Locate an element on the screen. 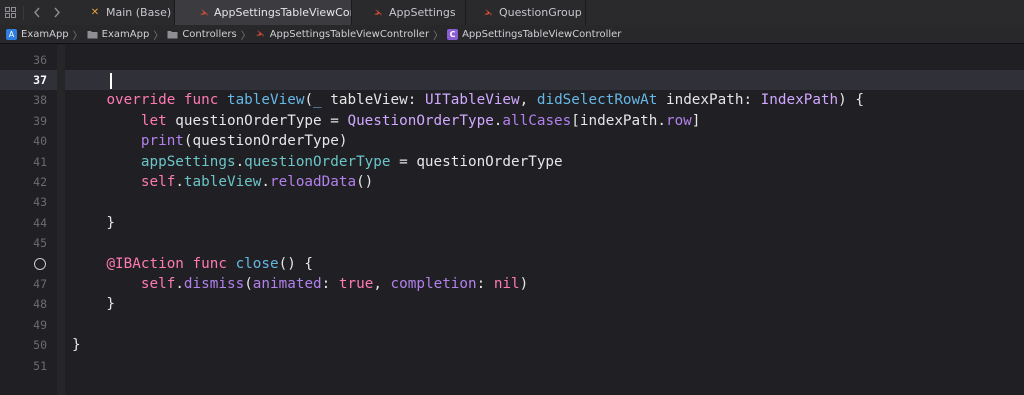  code-line: self.tableView.reloadData() is located at coordinates (222, 182).